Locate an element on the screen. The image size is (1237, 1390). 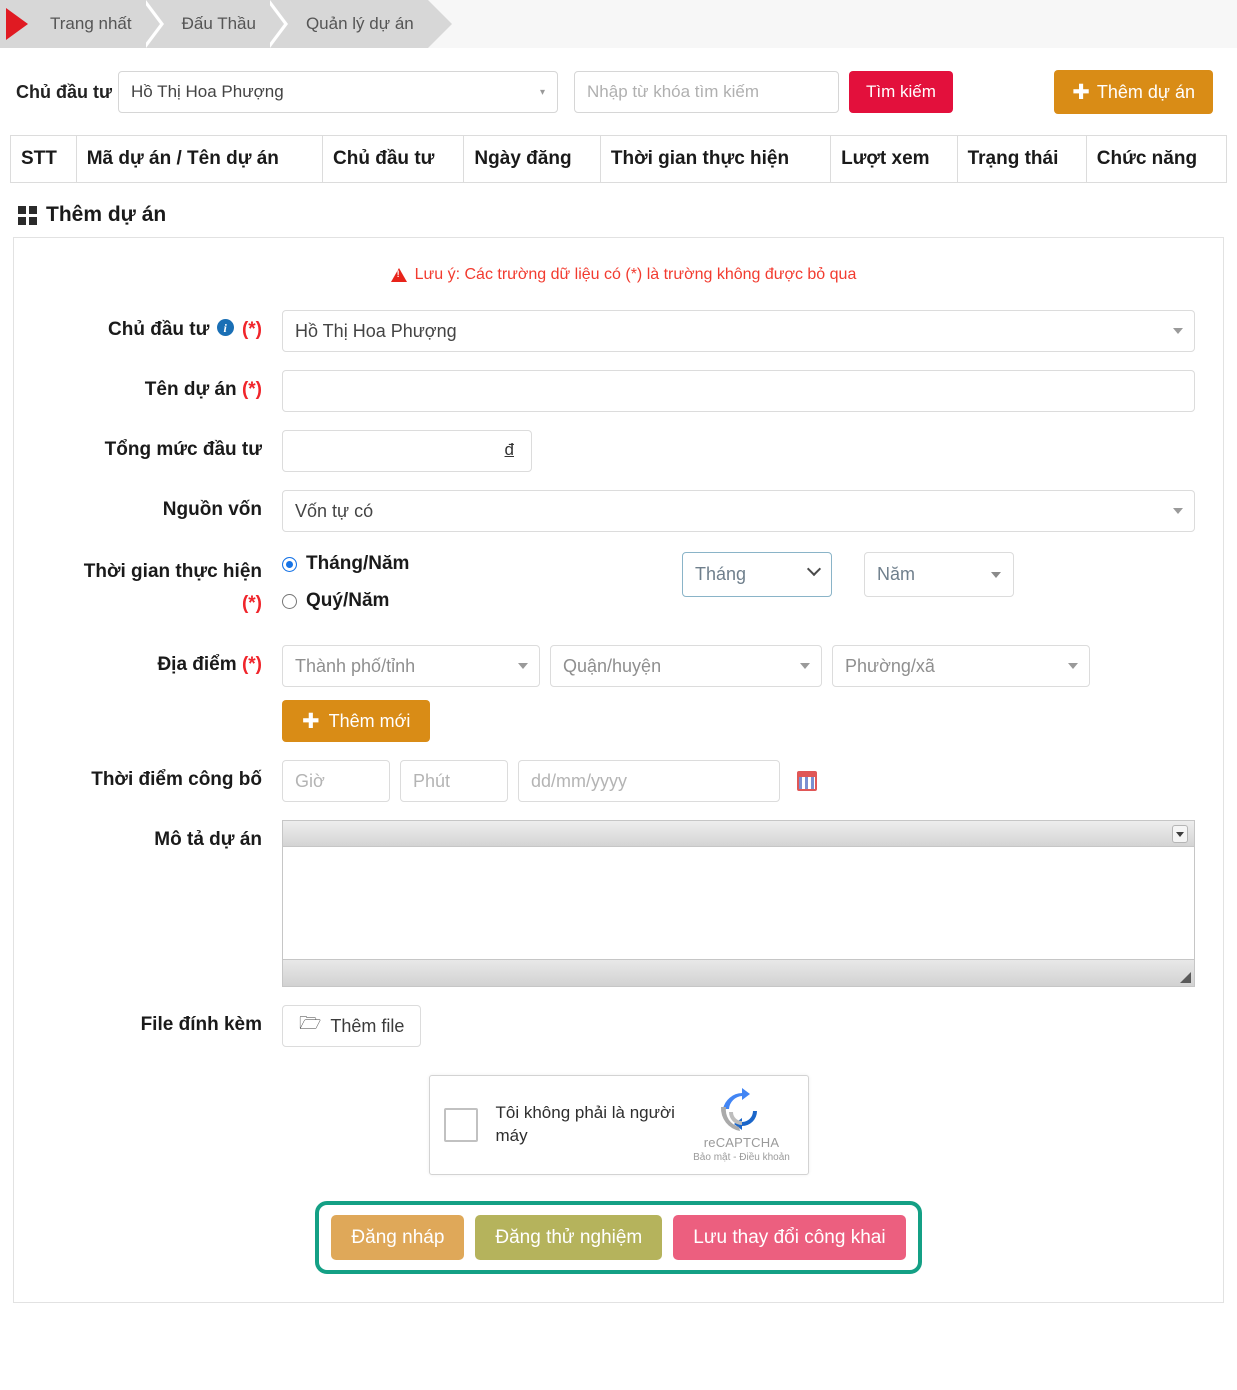
save-draft-button: Đăng nháp is located at coordinates (398, 1237).